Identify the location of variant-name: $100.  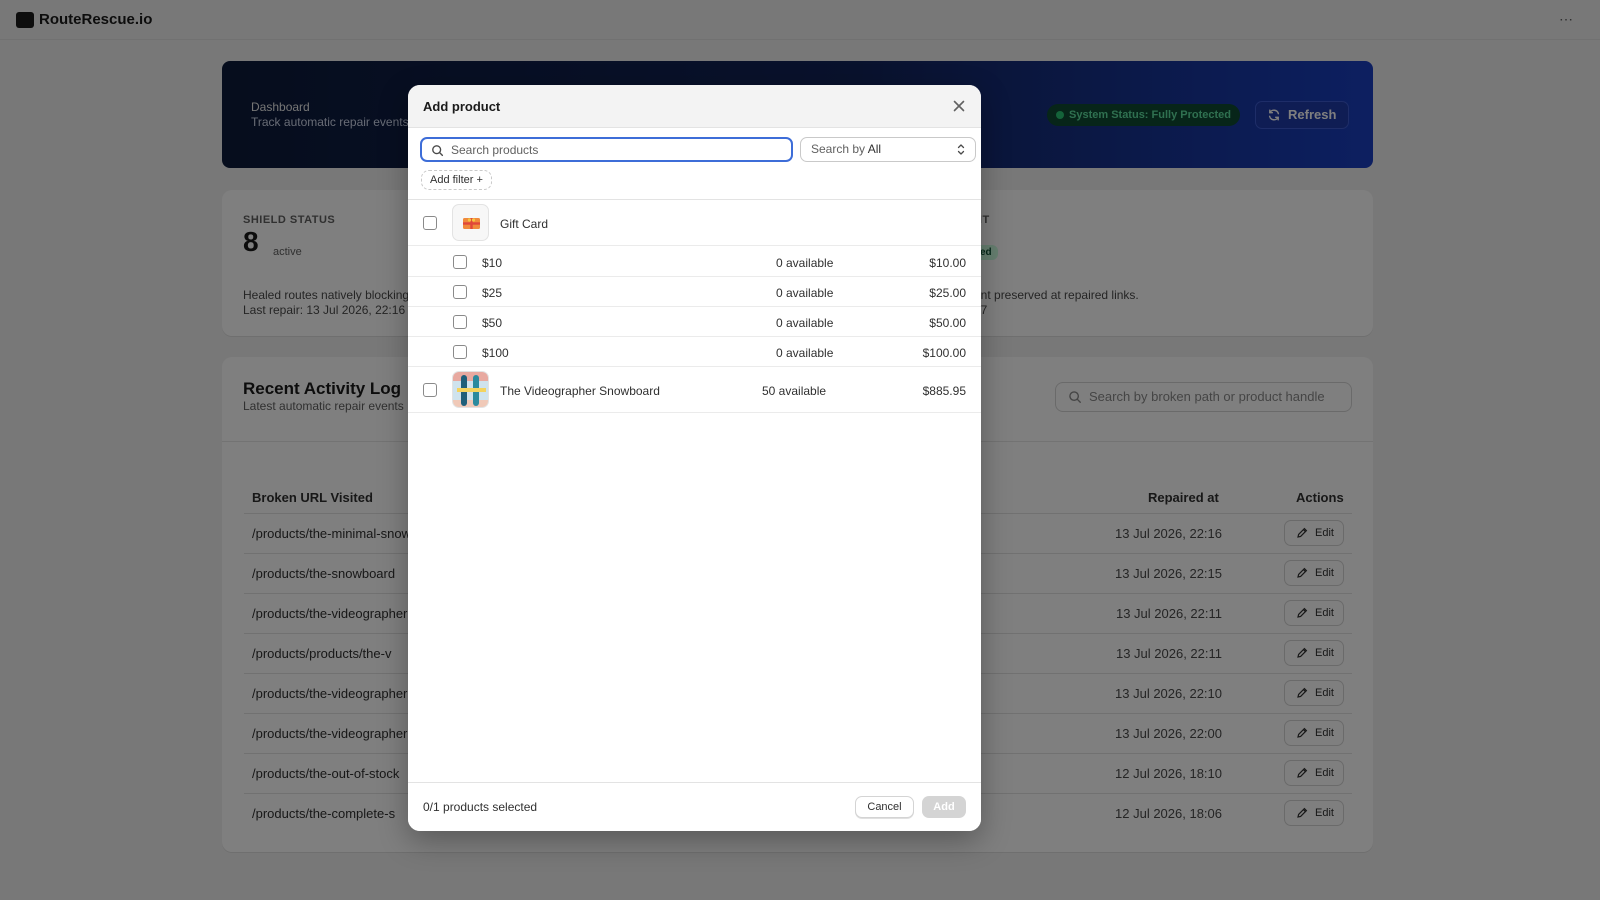
(495, 353).